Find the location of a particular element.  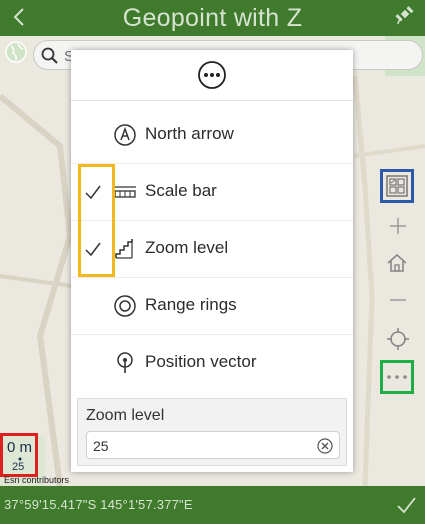

range-rings-icon is located at coordinates (125, 306).